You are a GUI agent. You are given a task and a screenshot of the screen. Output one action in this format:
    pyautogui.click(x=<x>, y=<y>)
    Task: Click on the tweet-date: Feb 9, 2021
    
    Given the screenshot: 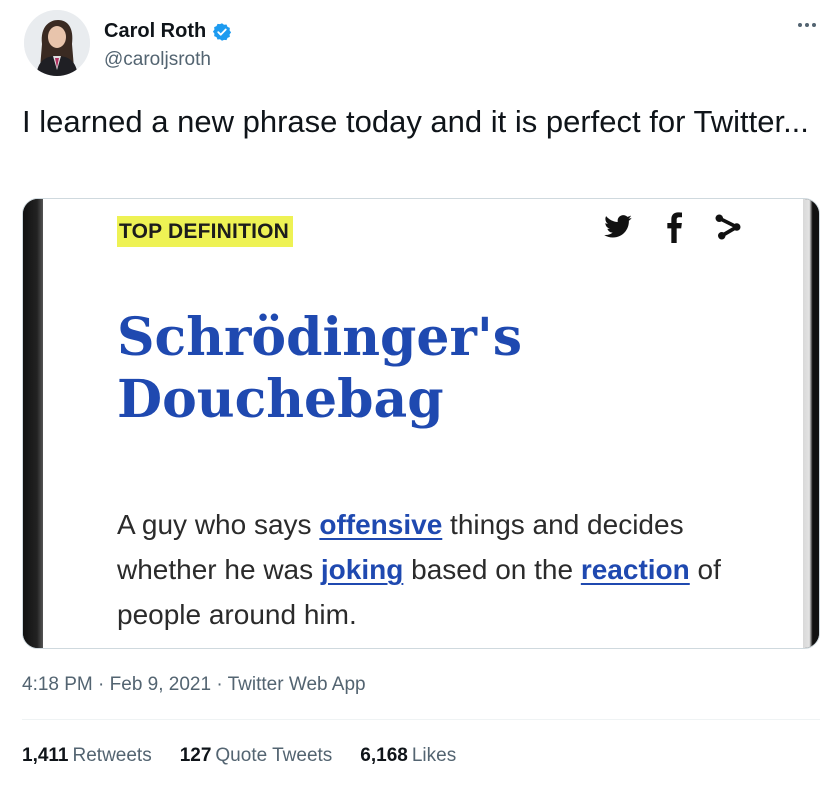 What is the action you would take?
    pyautogui.click(x=160, y=684)
    